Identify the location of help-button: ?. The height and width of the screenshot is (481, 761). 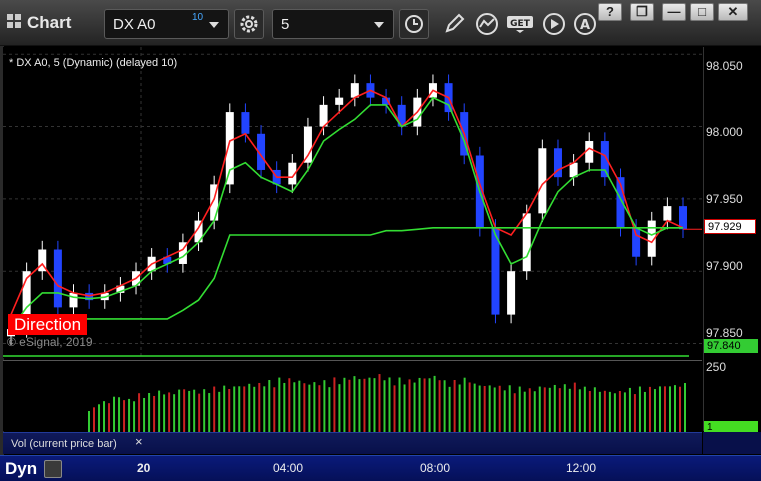
(610, 12).